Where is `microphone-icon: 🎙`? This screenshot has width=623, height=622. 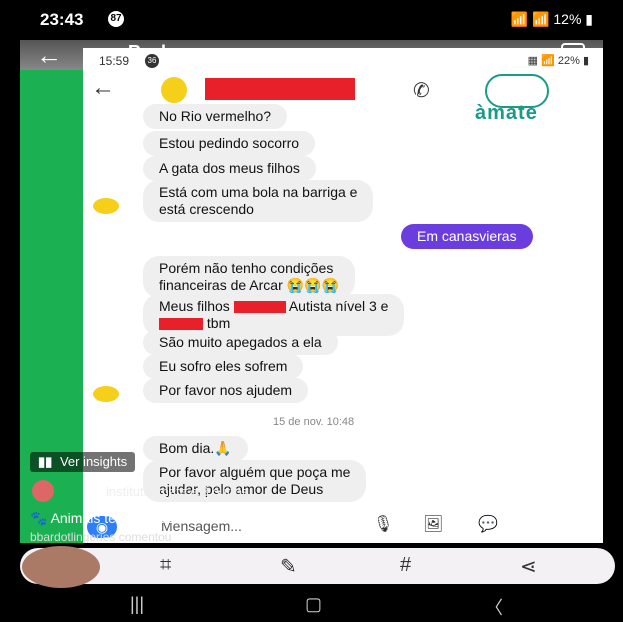 microphone-icon: 🎙 is located at coordinates (383, 524).